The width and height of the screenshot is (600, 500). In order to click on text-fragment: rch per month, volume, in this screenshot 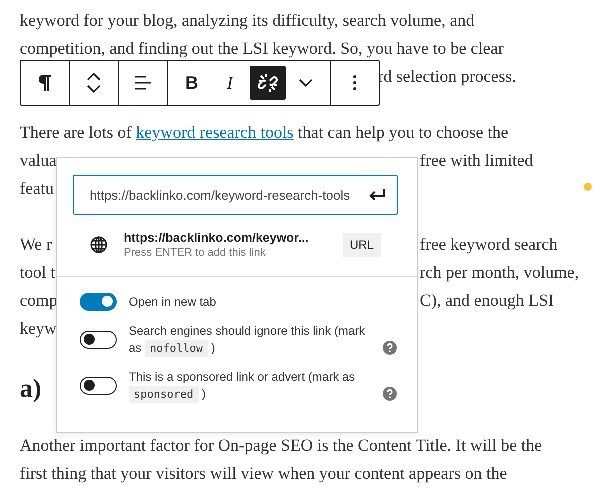, I will do `click(500, 272)`.